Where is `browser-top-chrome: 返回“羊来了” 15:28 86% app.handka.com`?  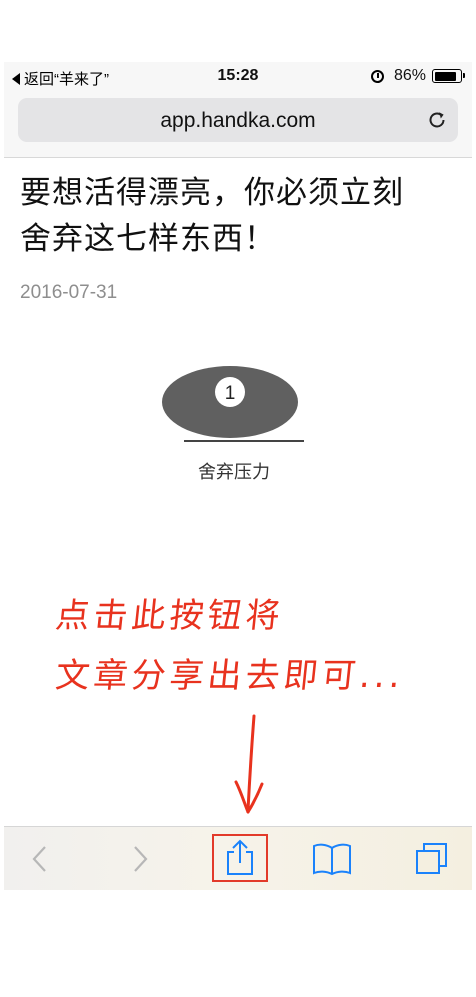
browser-top-chrome: 返回“羊来了” 15:28 86% app.handka.com is located at coordinates (238, 110).